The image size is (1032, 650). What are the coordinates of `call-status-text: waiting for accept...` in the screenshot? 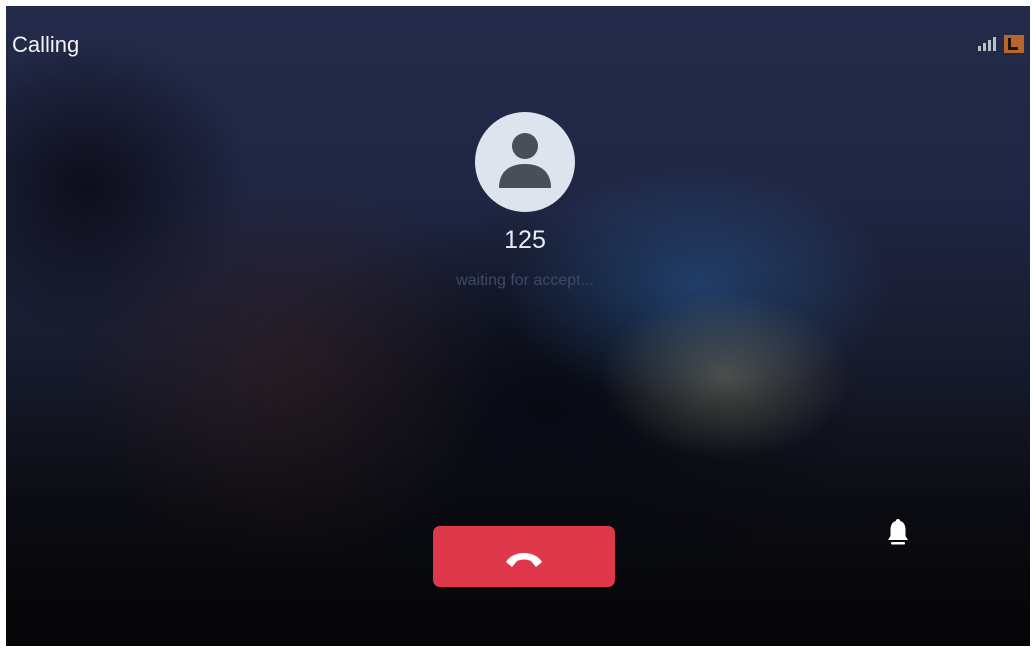 It's located at (525, 280).